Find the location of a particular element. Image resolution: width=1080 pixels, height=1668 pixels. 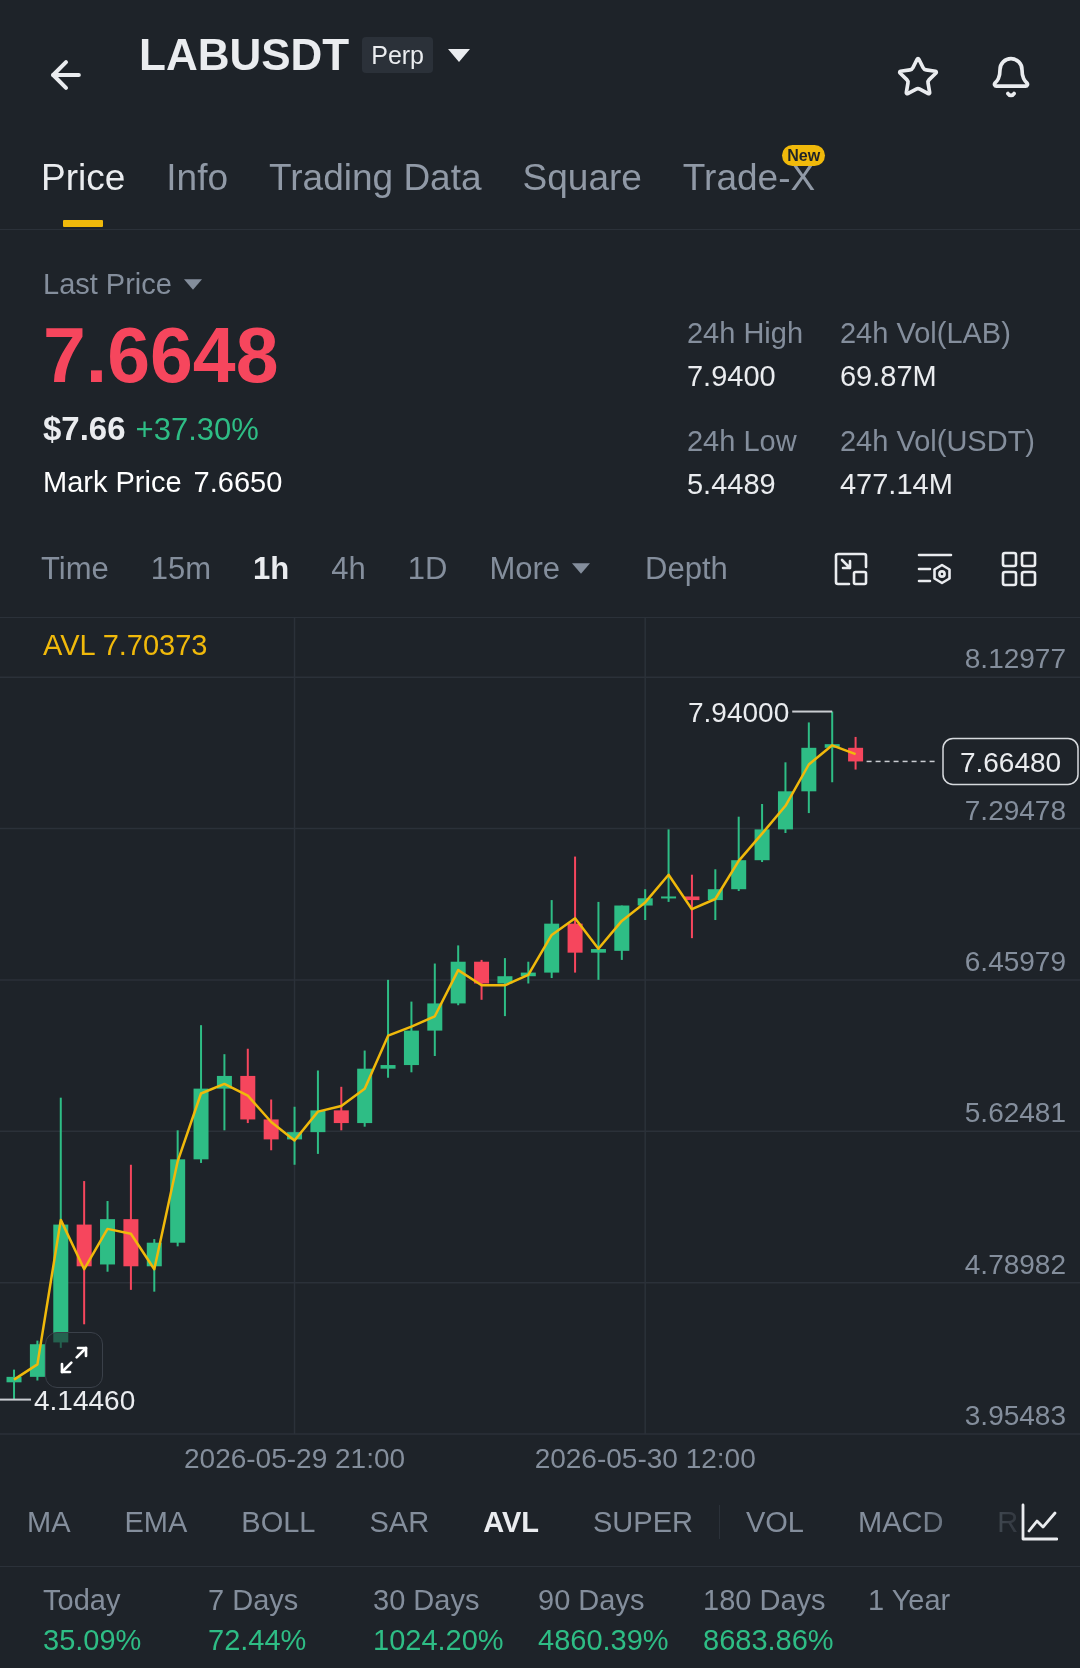

contract-badge: Perp is located at coordinates (397, 55).